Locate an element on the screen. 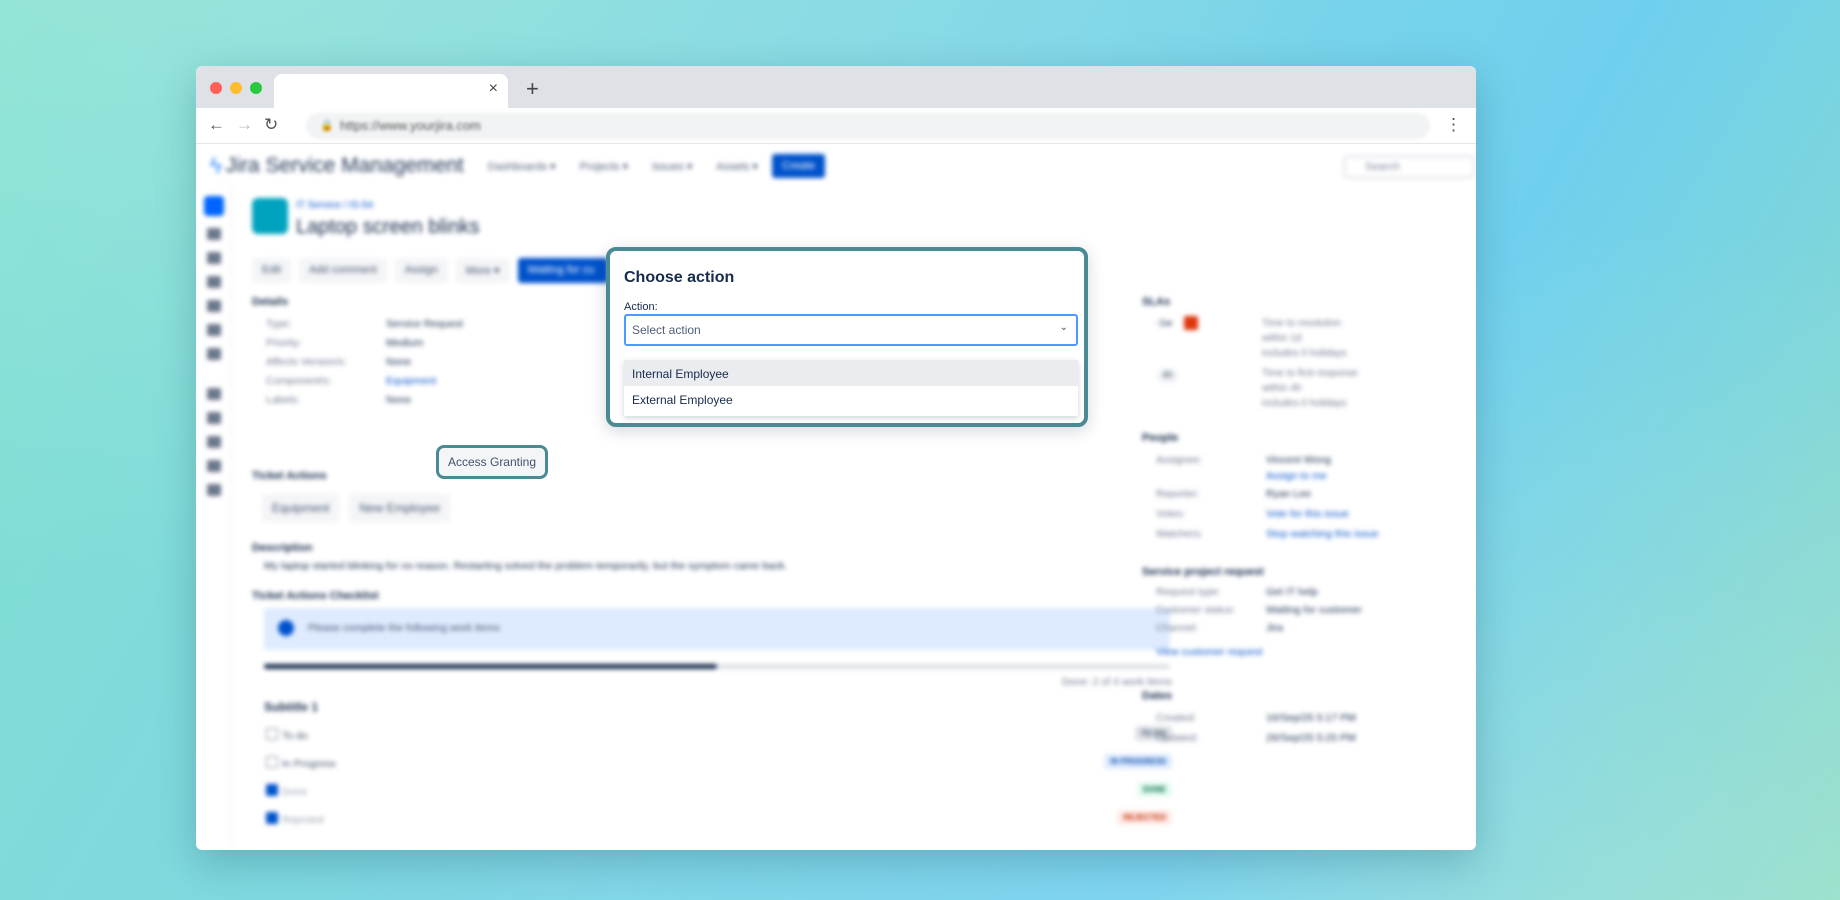  reload-icon: ↻ is located at coordinates (271, 125).